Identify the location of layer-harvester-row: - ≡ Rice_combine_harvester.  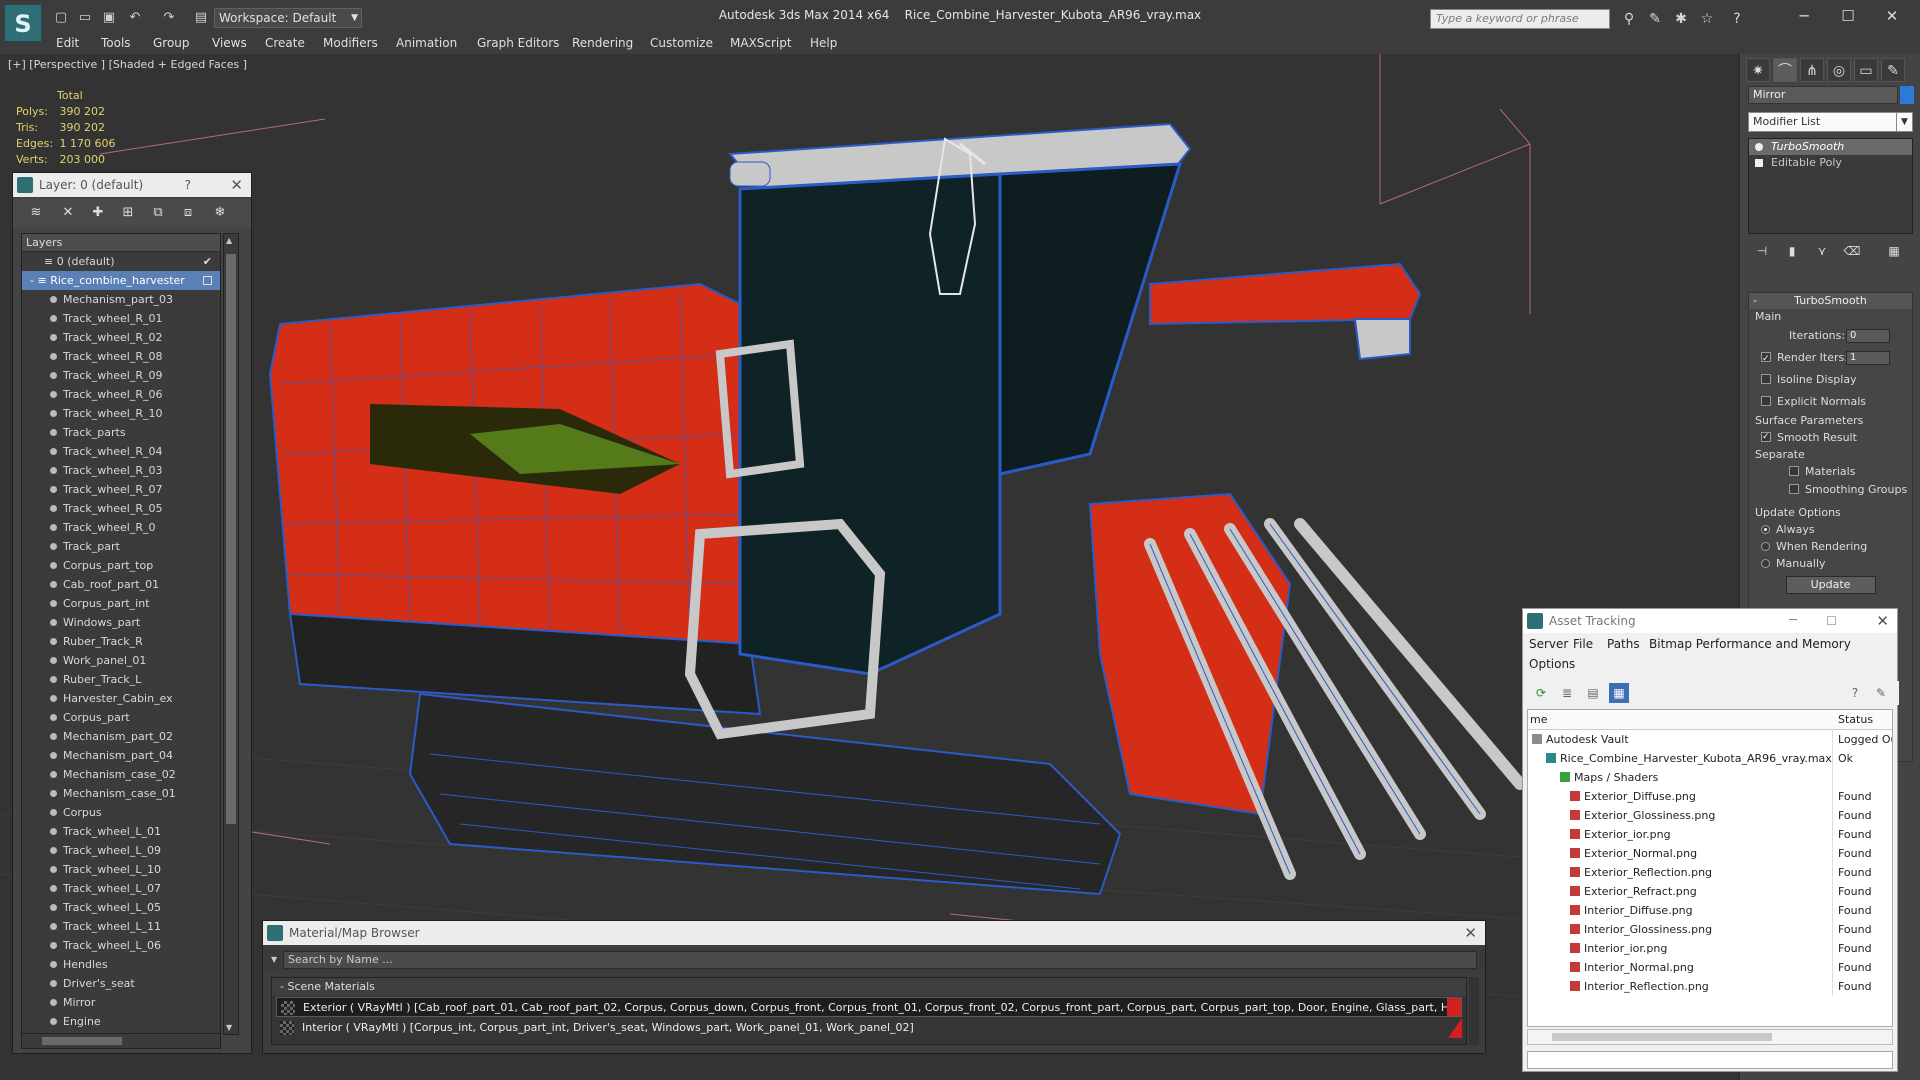
(121, 280).